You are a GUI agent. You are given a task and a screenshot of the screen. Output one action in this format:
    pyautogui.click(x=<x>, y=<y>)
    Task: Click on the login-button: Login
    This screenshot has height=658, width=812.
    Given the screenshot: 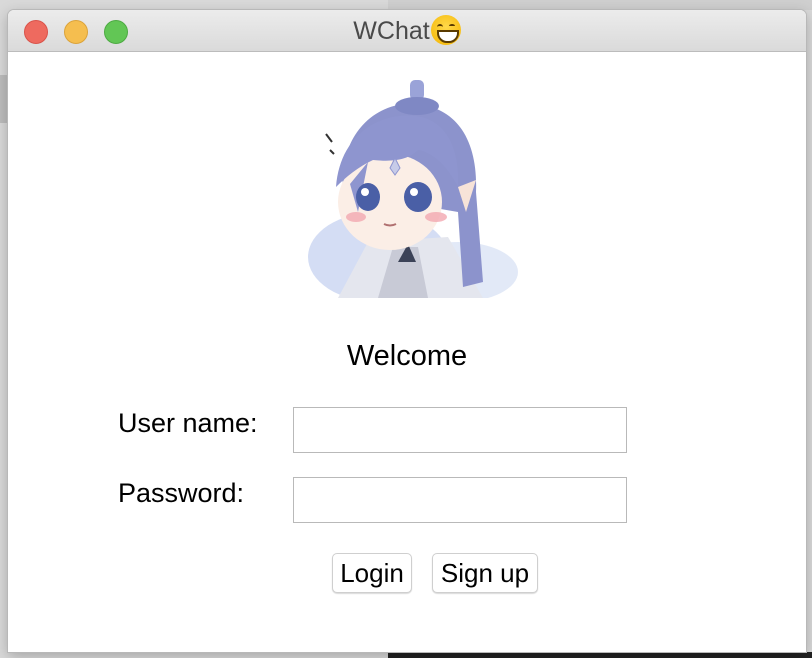 What is the action you would take?
    pyautogui.click(x=372, y=573)
    